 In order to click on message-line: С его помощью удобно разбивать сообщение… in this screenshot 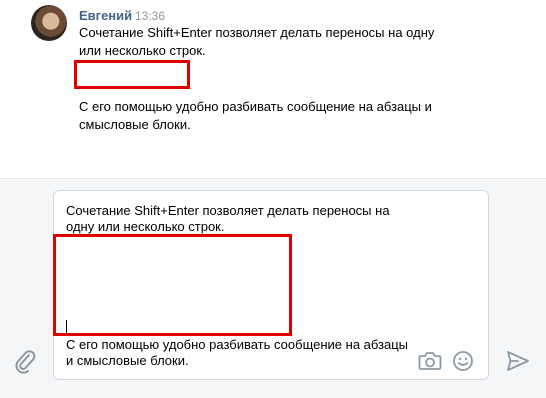, I will do `click(255, 106)`.